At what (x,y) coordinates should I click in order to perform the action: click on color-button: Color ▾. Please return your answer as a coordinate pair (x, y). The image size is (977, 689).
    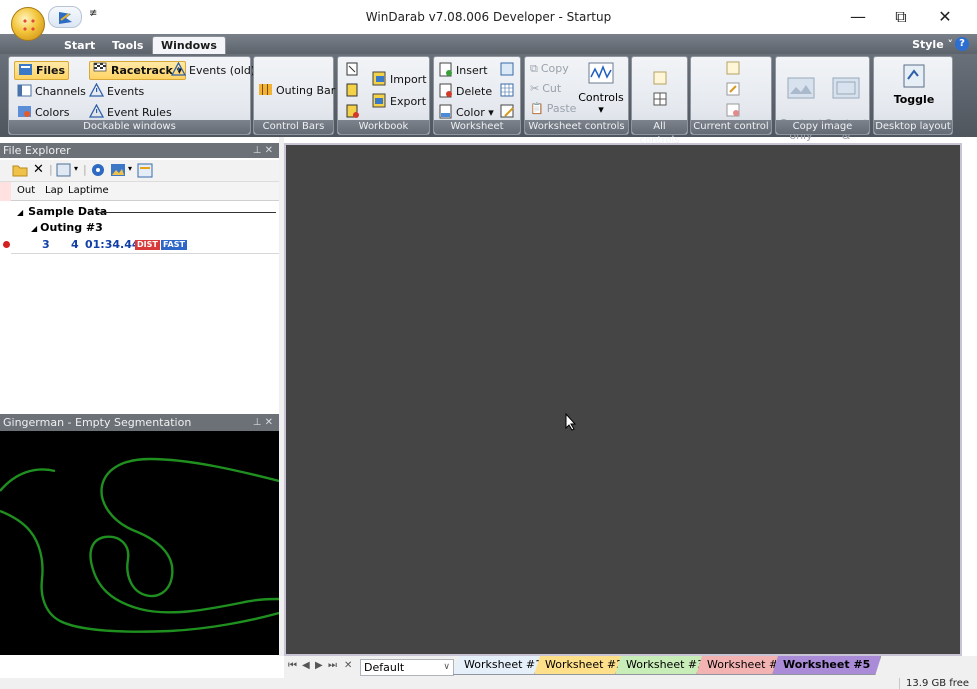
    Looking at the image, I should click on (466, 112).